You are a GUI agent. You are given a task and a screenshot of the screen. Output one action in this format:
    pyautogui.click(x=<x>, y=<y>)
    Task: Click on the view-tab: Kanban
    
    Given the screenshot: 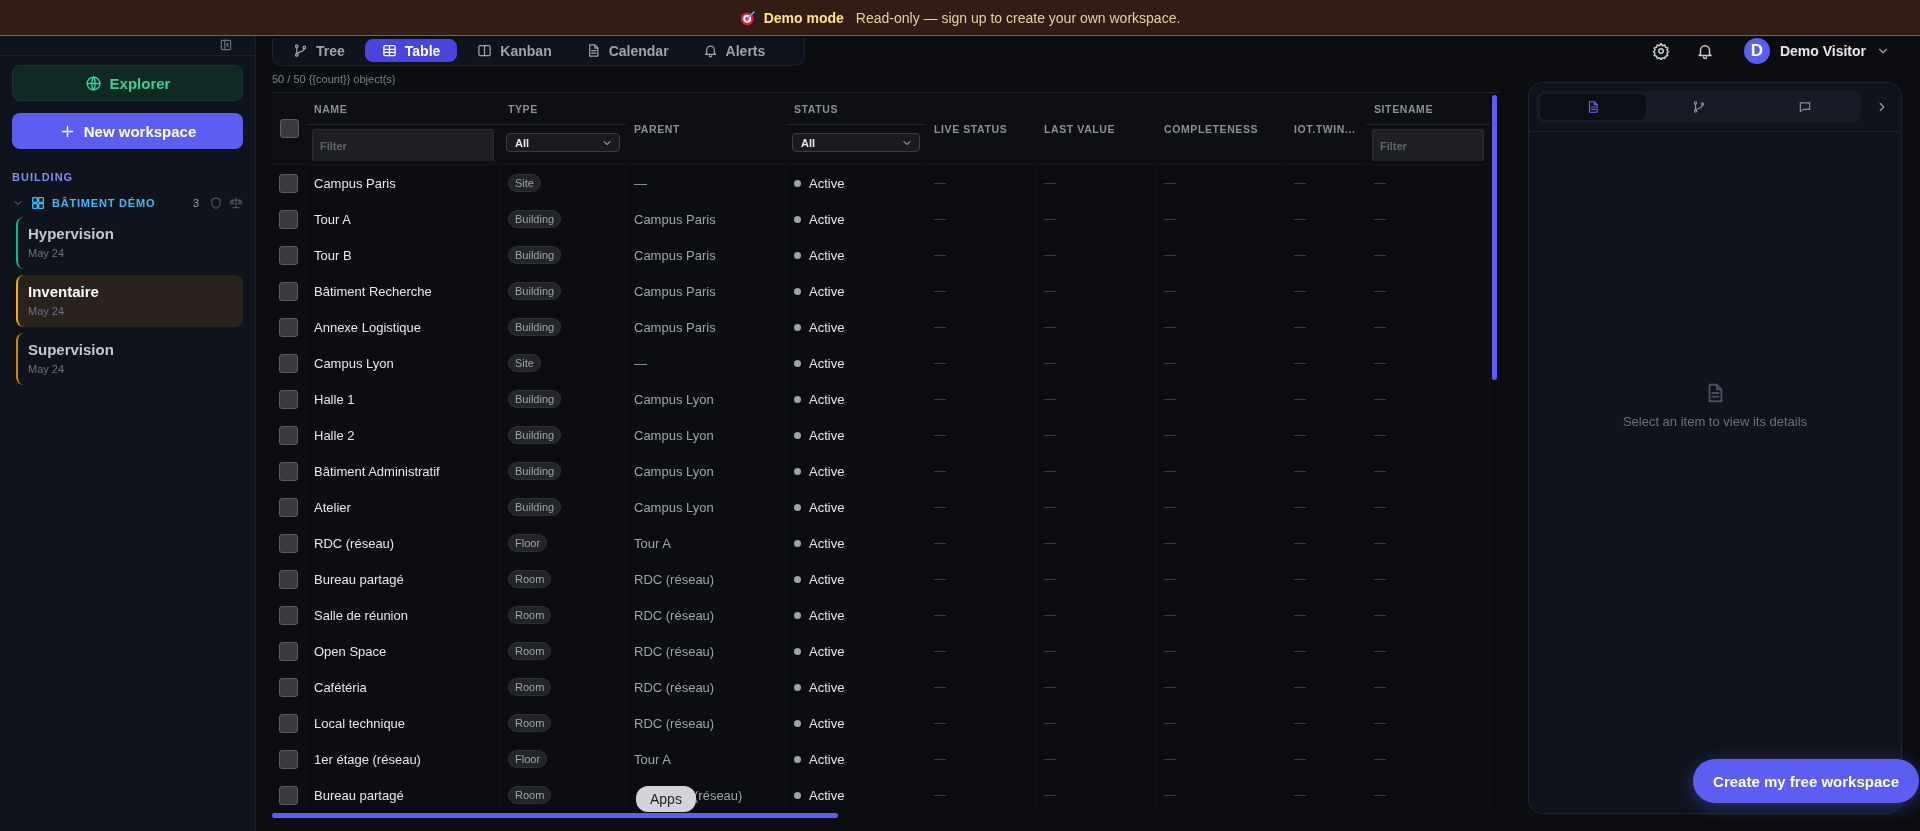 What is the action you would take?
    pyautogui.click(x=514, y=50)
    